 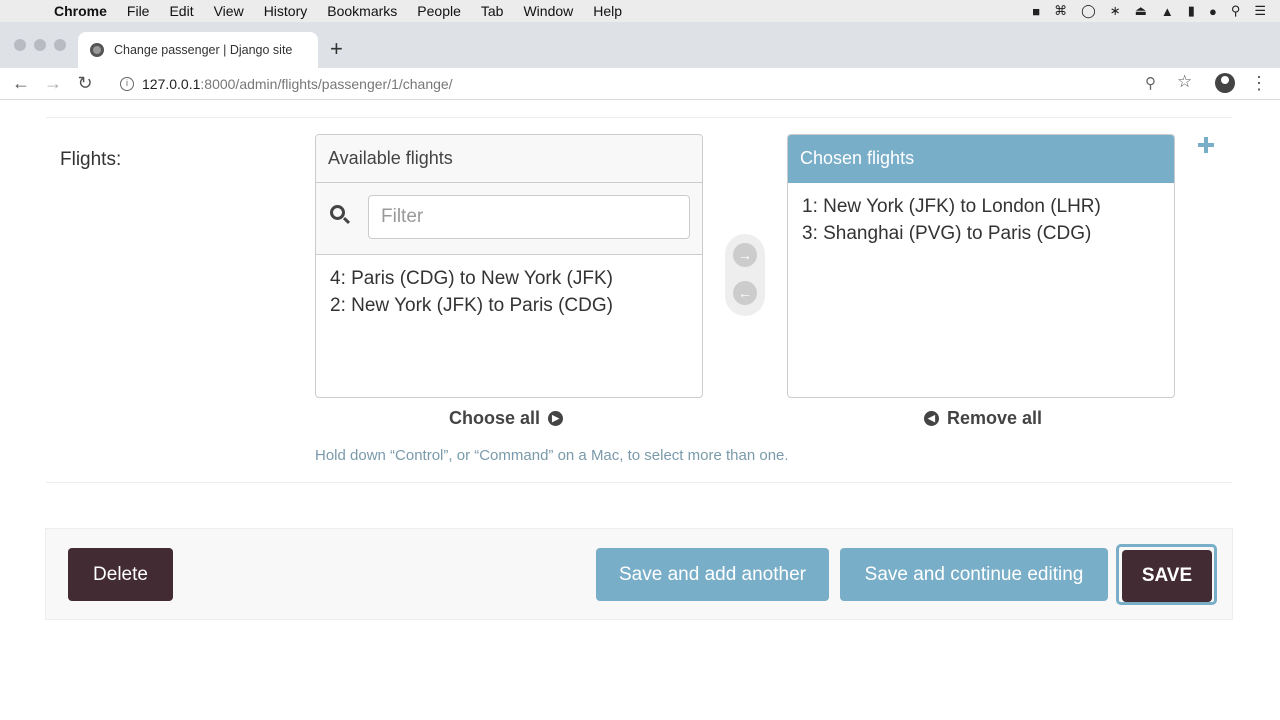 I want to click on zoom-icon: ⚲, so click(x=1150, y=83).